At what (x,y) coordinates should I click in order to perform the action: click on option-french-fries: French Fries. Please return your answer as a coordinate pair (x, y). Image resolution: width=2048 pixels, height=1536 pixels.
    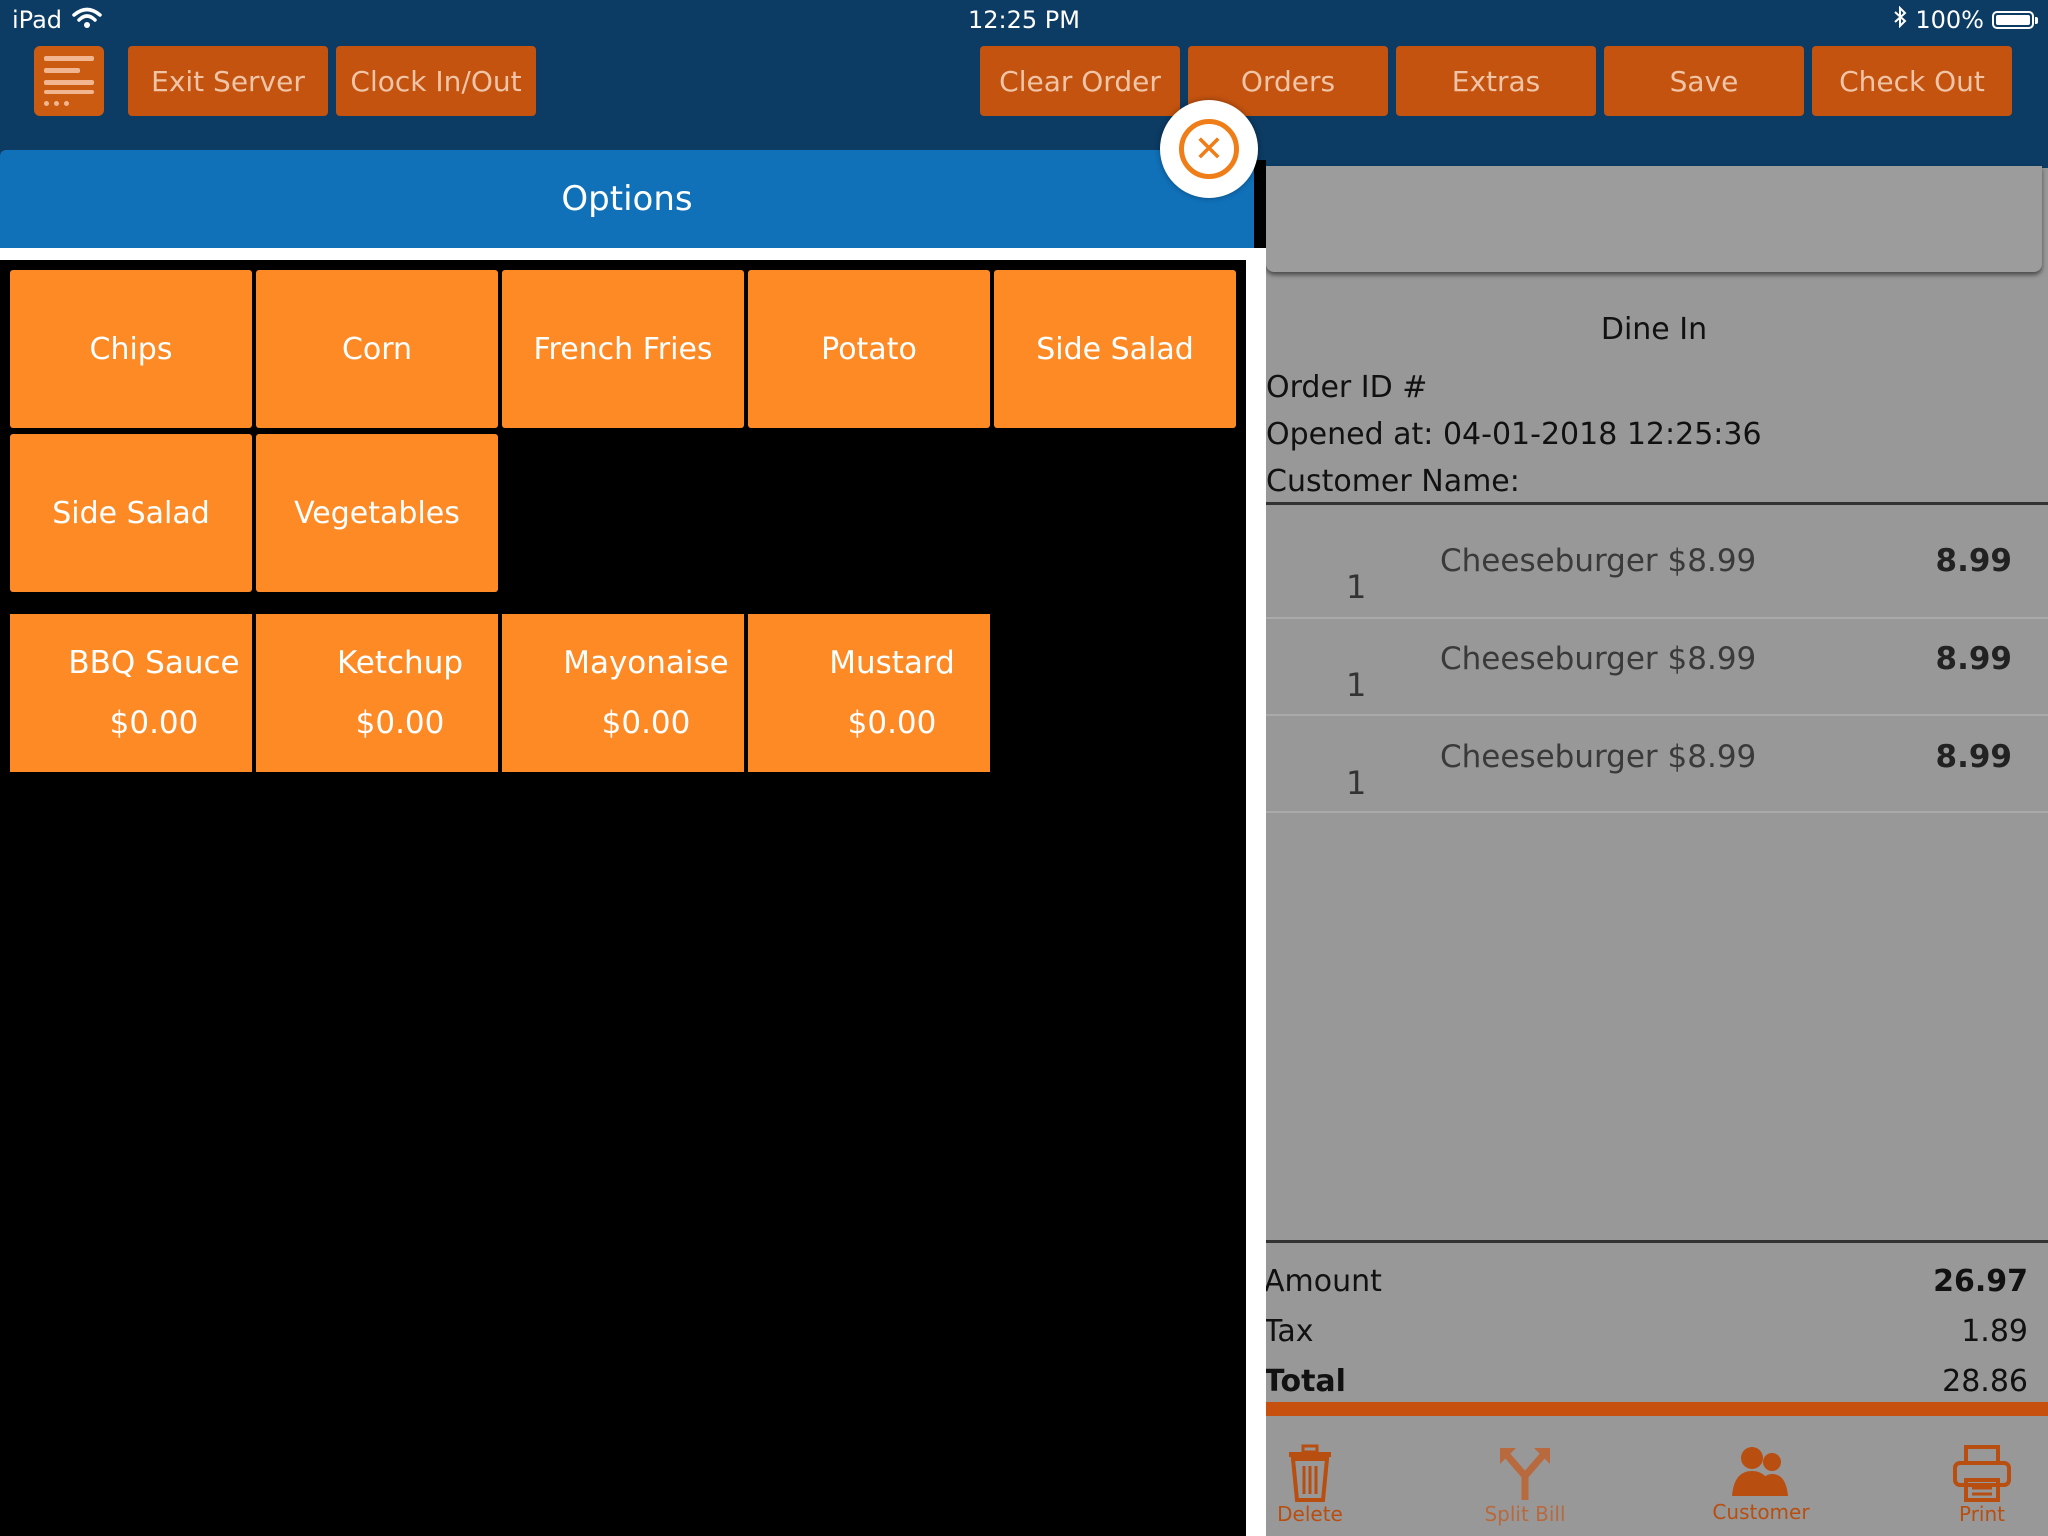
    Looking at the image, I should click on (623, 349).